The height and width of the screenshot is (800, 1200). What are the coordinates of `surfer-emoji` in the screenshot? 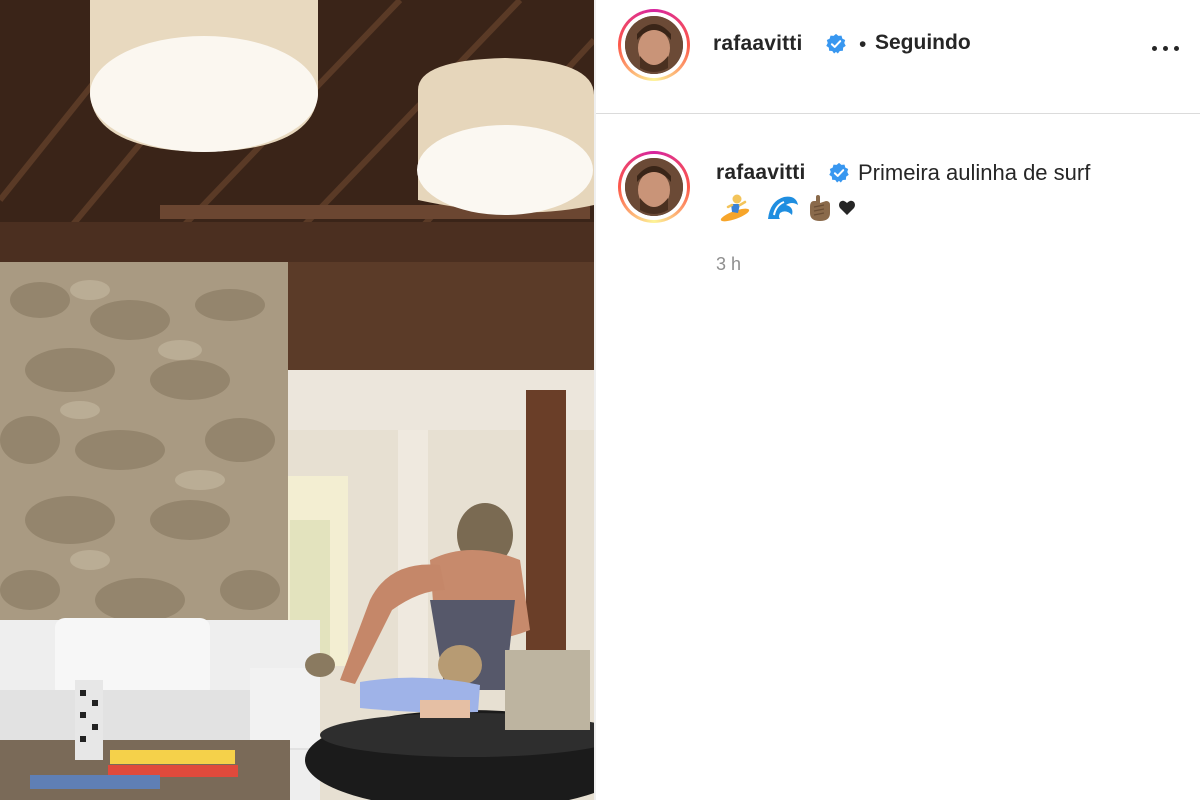 It's located at (735, 208).